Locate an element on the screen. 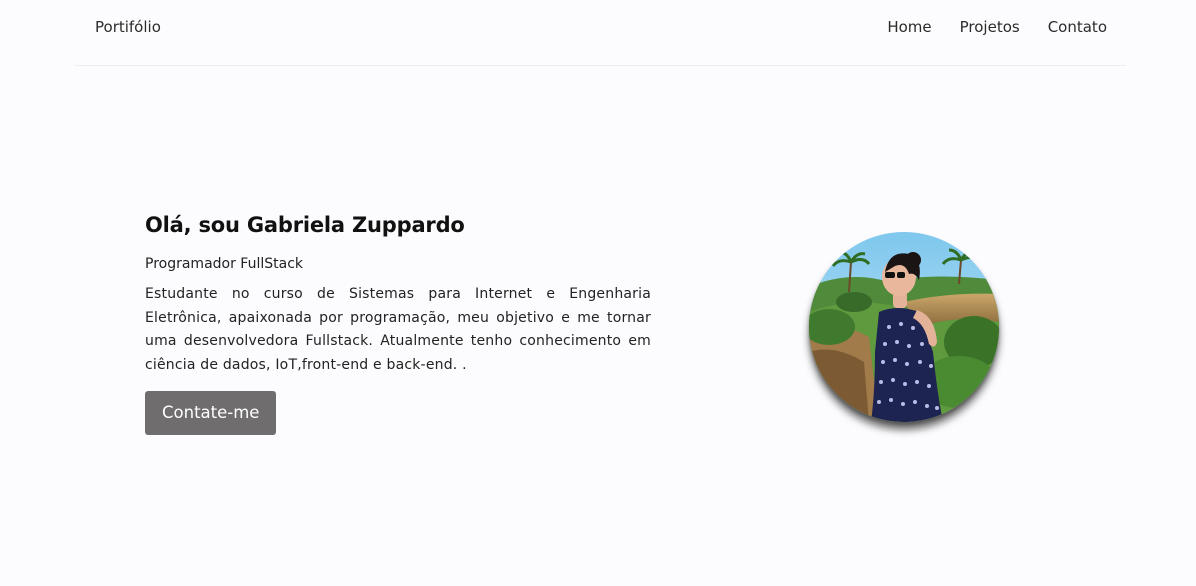 This screenshot has width=1196, height=586. navbar: Portifólio Home Projetos Contato is located at coordinates (600, 33).